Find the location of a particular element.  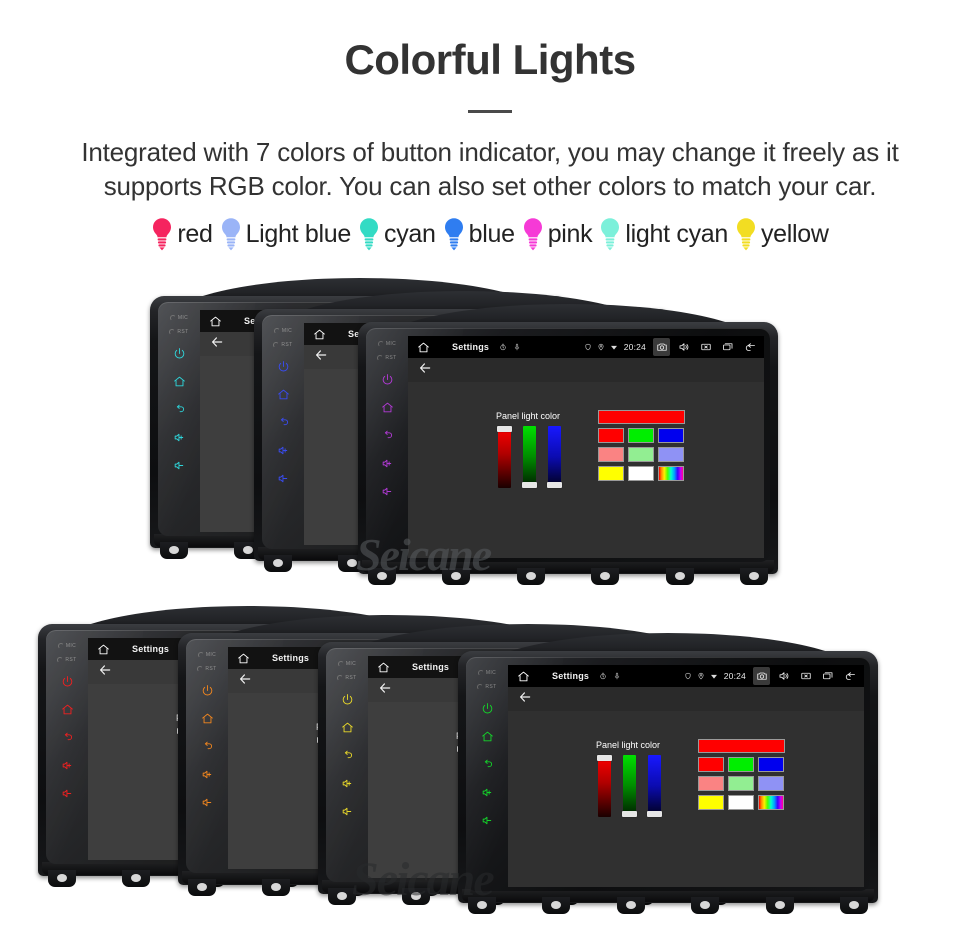

statusbar-volume-icon is located at coordinates (783, 676).